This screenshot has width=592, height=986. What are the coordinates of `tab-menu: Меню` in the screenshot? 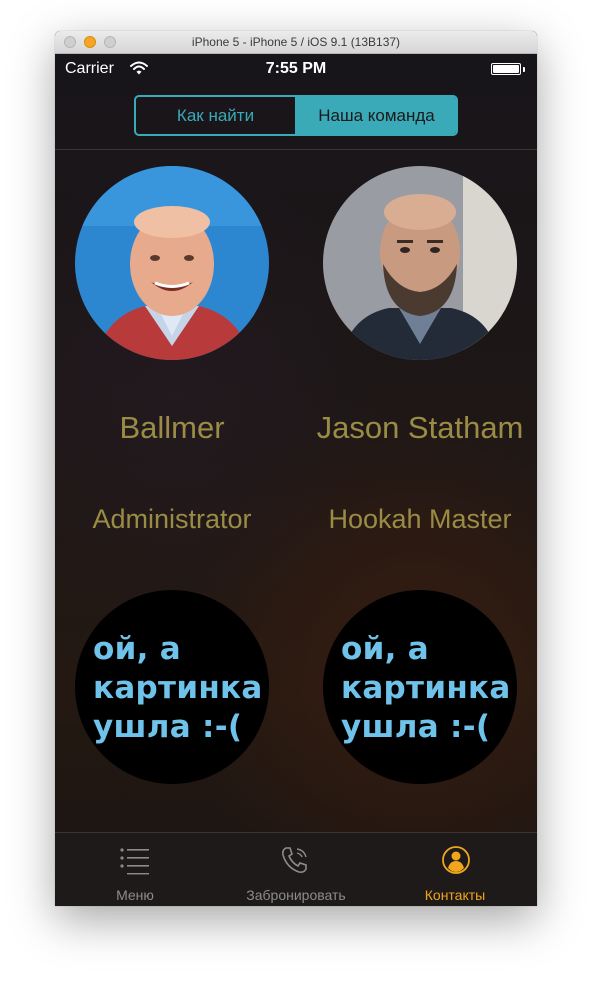 It's located at (135, 869).